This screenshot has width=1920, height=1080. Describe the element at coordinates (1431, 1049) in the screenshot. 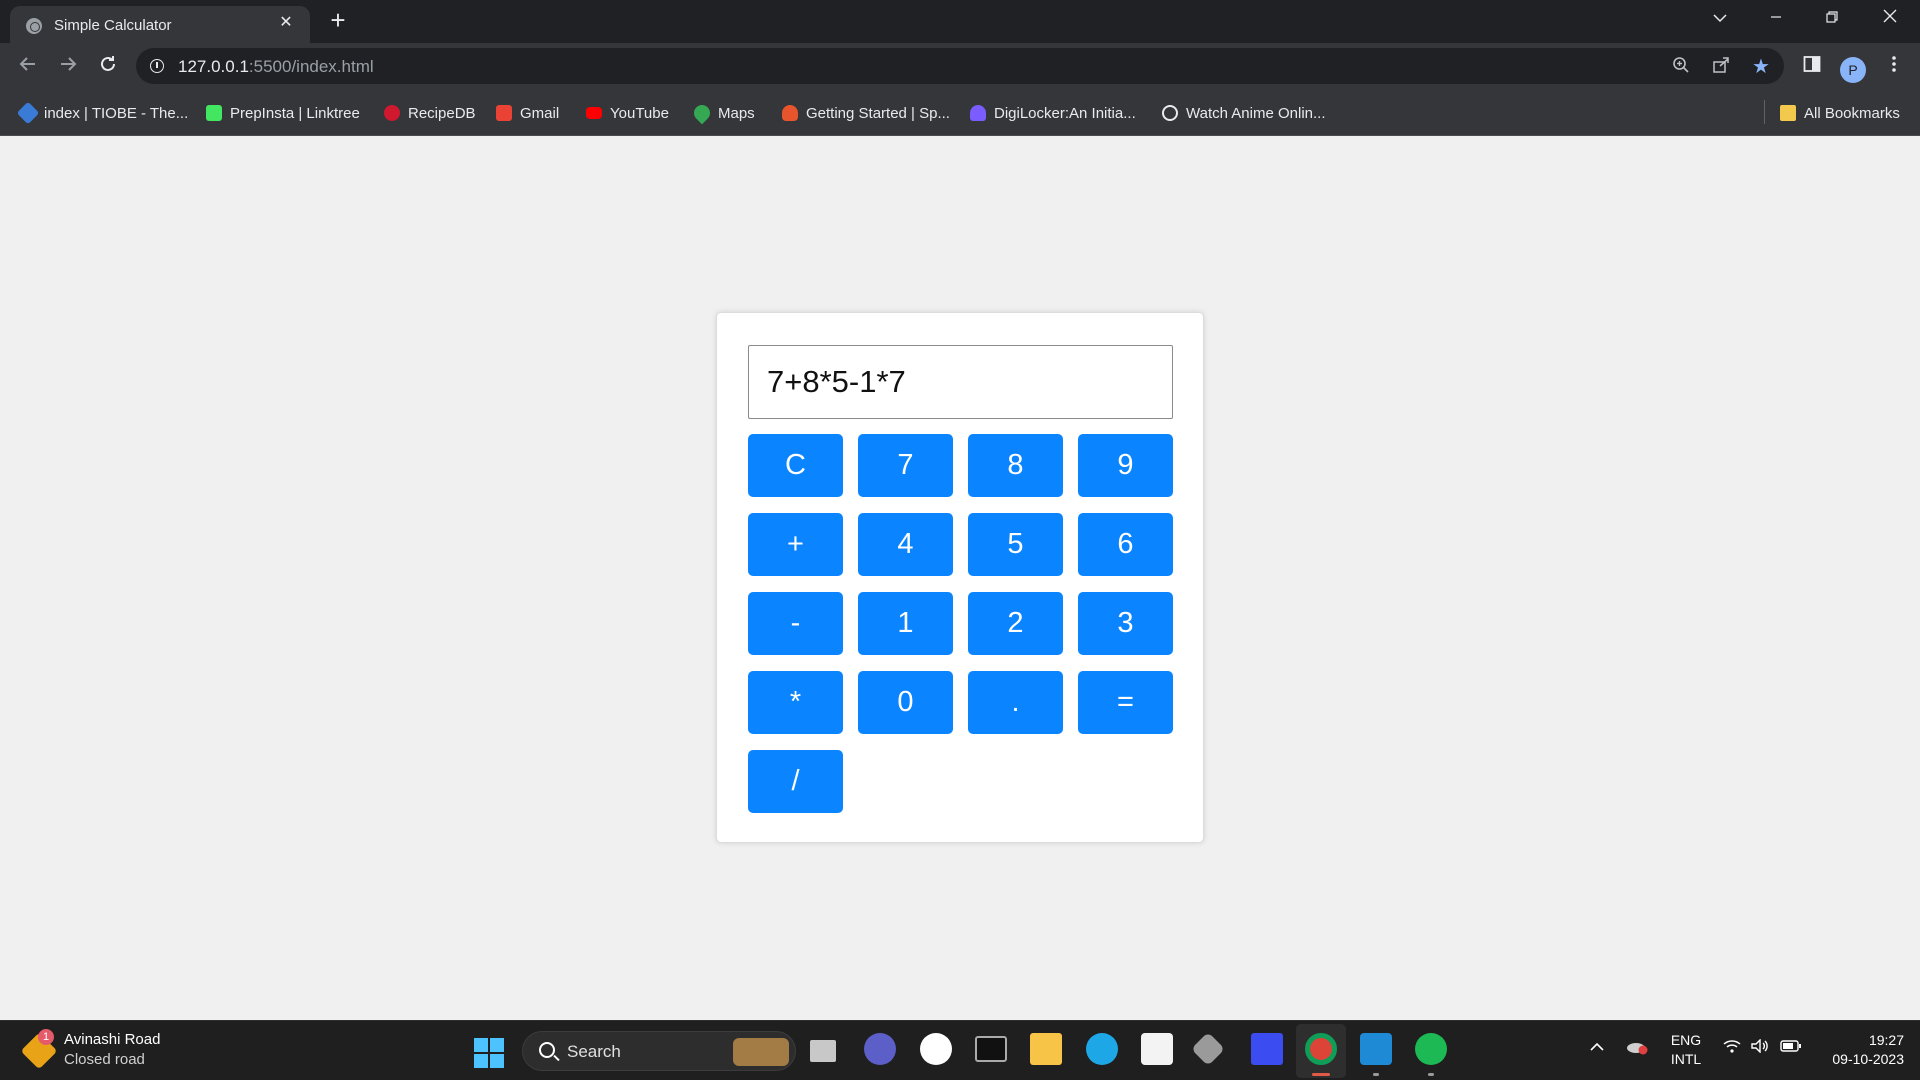

I see `spotify-icon` at that location.